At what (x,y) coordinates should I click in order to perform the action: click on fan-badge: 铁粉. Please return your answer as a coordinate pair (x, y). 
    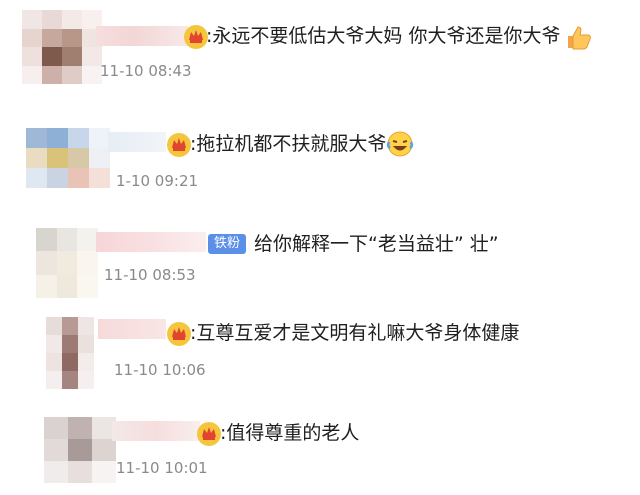
    Looking at the image, I should click on (227, 244).